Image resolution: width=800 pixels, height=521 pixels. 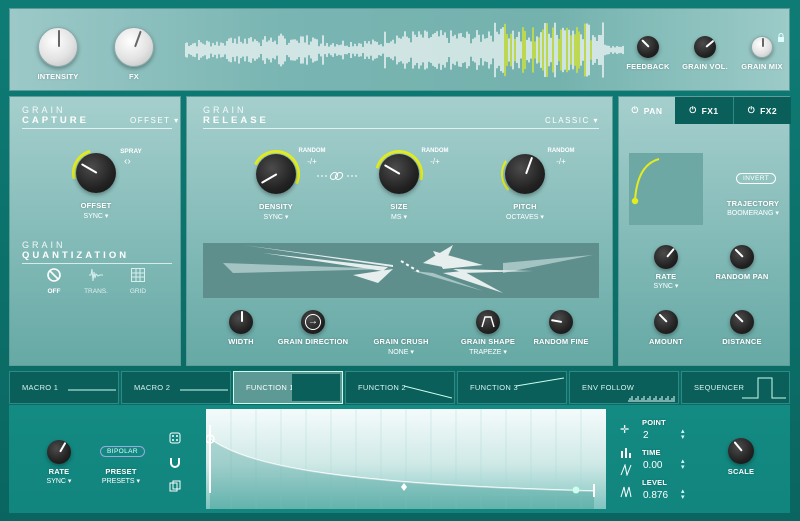 I want to click on env-follow-wave, so click(x=651, y=399).